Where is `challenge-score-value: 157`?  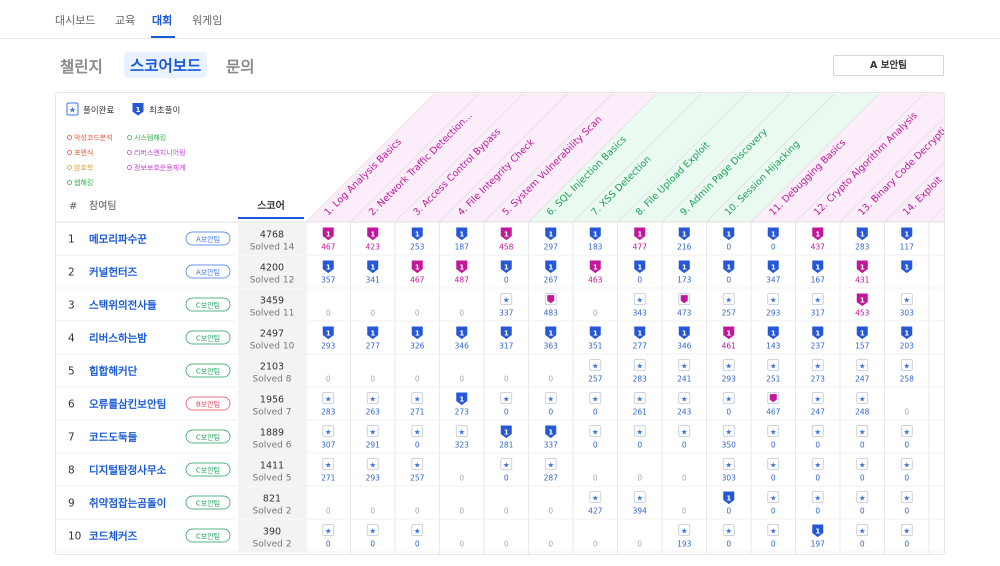
challenge-score-value: 157 is located at coordinates (862, 346).